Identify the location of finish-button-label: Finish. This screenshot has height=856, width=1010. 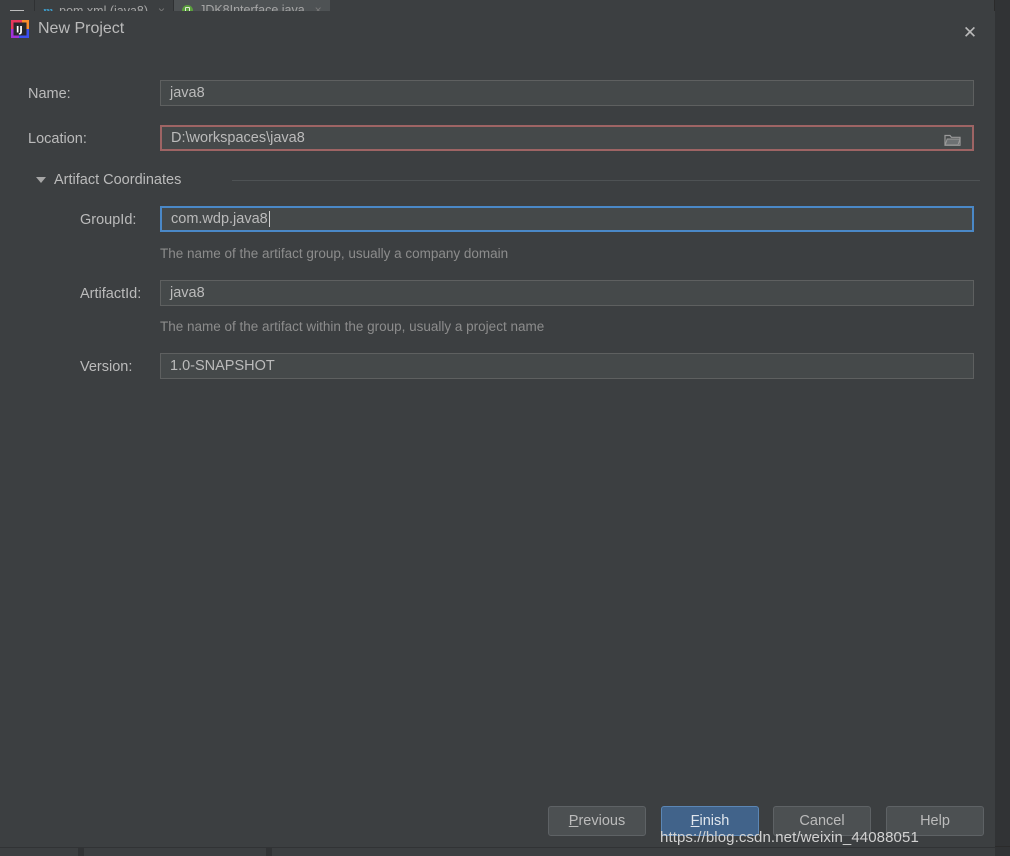
(710, 821).